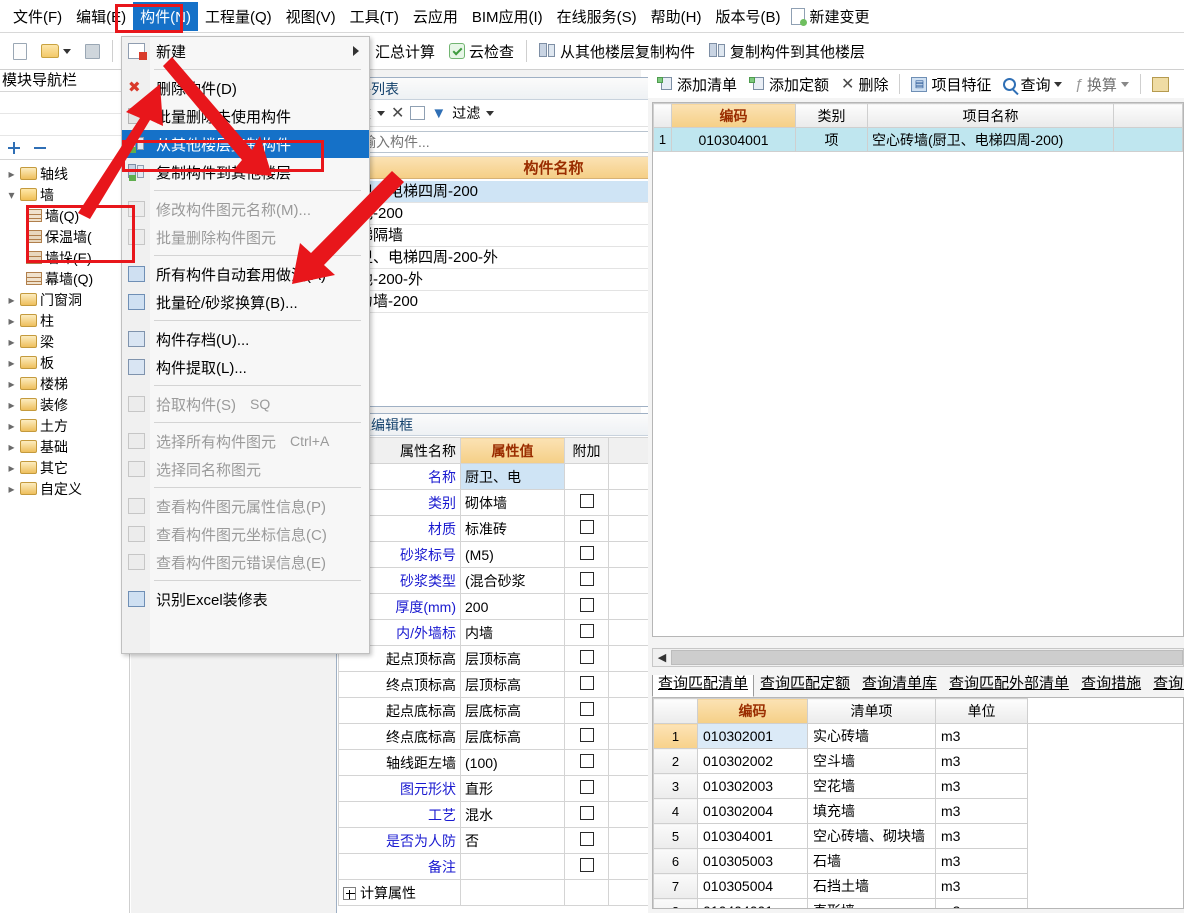 Image resolution: width=1184 pixels, height=913 pixels. What do you see at coordinates (617, 51) in the screenshot?
I see `copy-from-other-floor-button: 从其他楼层复制构件` at bounding box center [617, 51].